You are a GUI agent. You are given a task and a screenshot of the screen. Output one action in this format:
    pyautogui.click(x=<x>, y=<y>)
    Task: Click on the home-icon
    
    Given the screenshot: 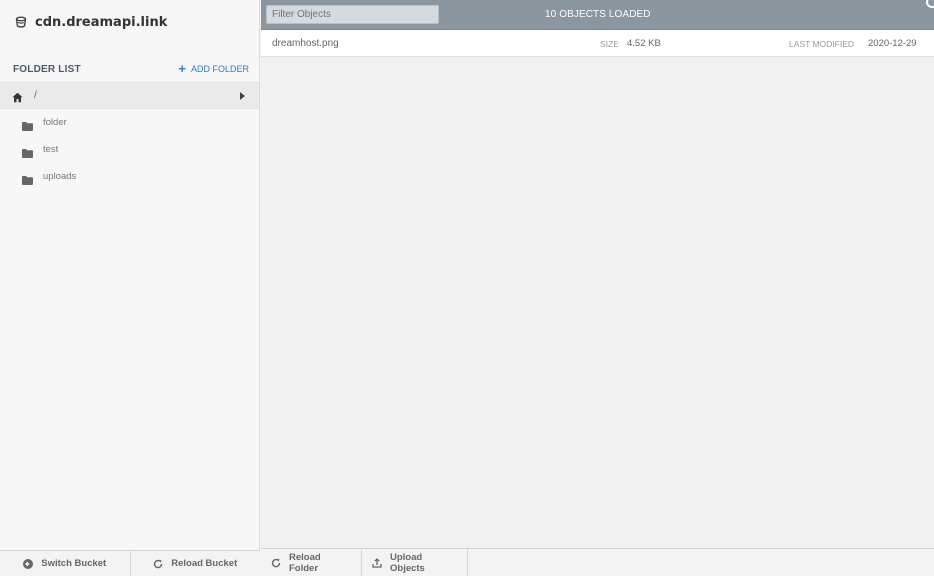 What is the action you would take?
    pyautogui.click(x=17, y=96)
    